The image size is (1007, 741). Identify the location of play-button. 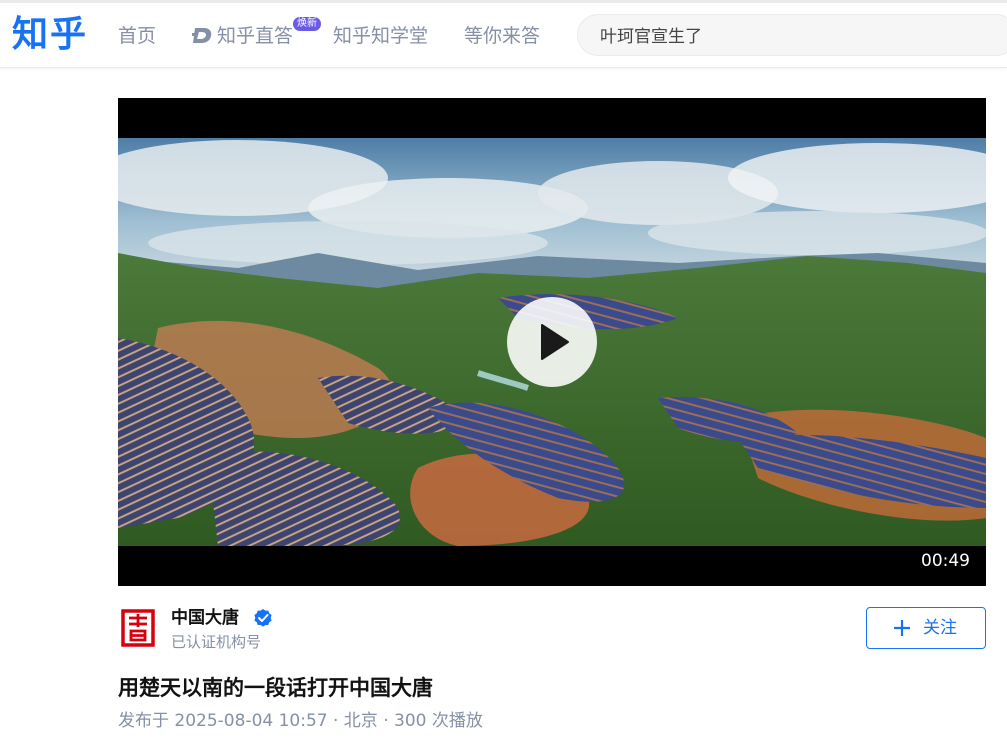
(552, 342).